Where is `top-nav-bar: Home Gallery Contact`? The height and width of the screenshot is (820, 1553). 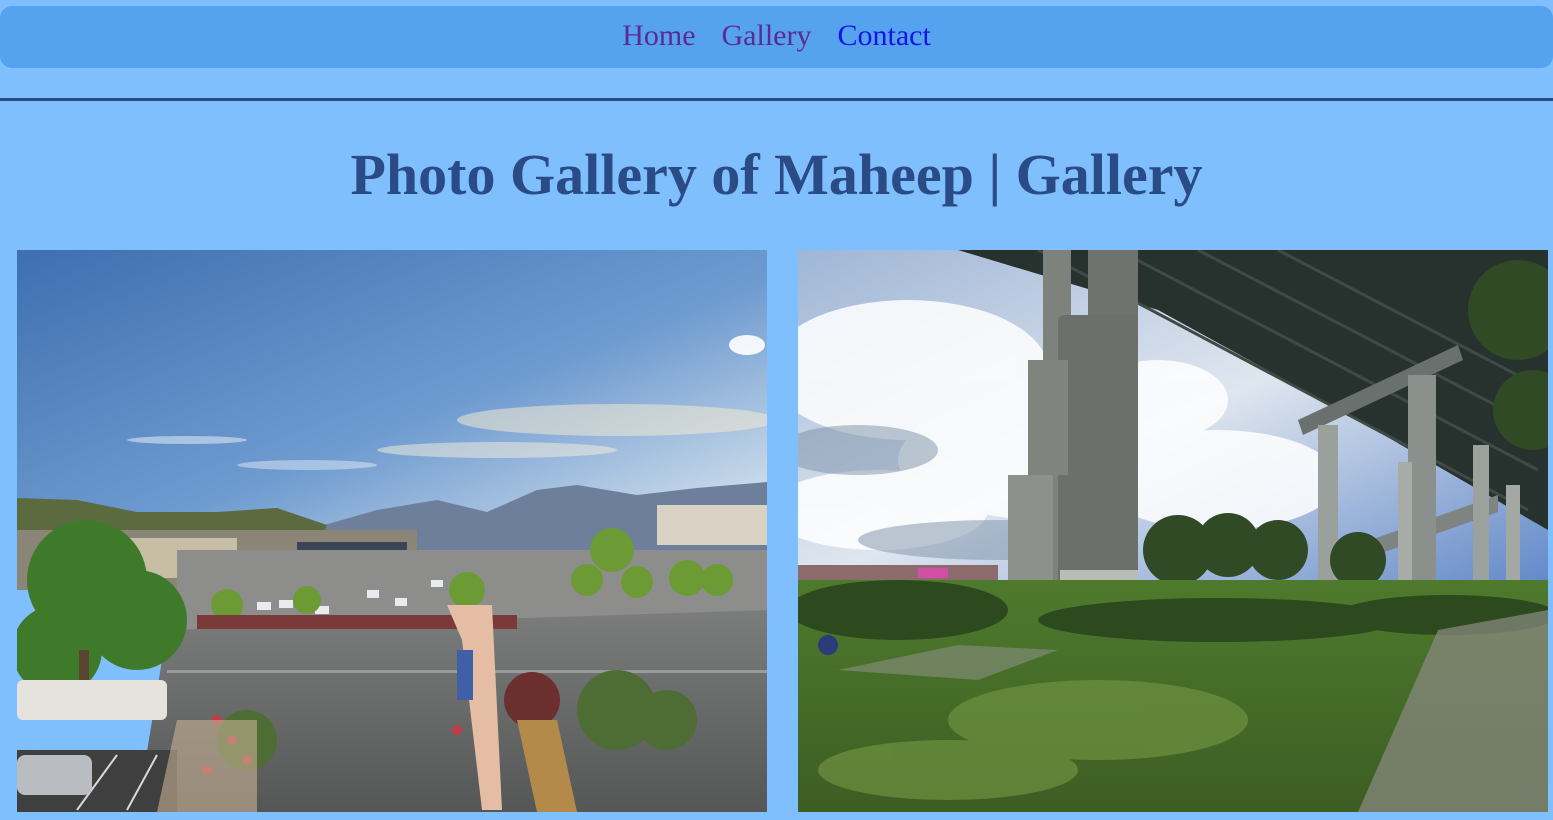
top-nav-bar: Home Gallery Contact is located at coordinates (776, 37).